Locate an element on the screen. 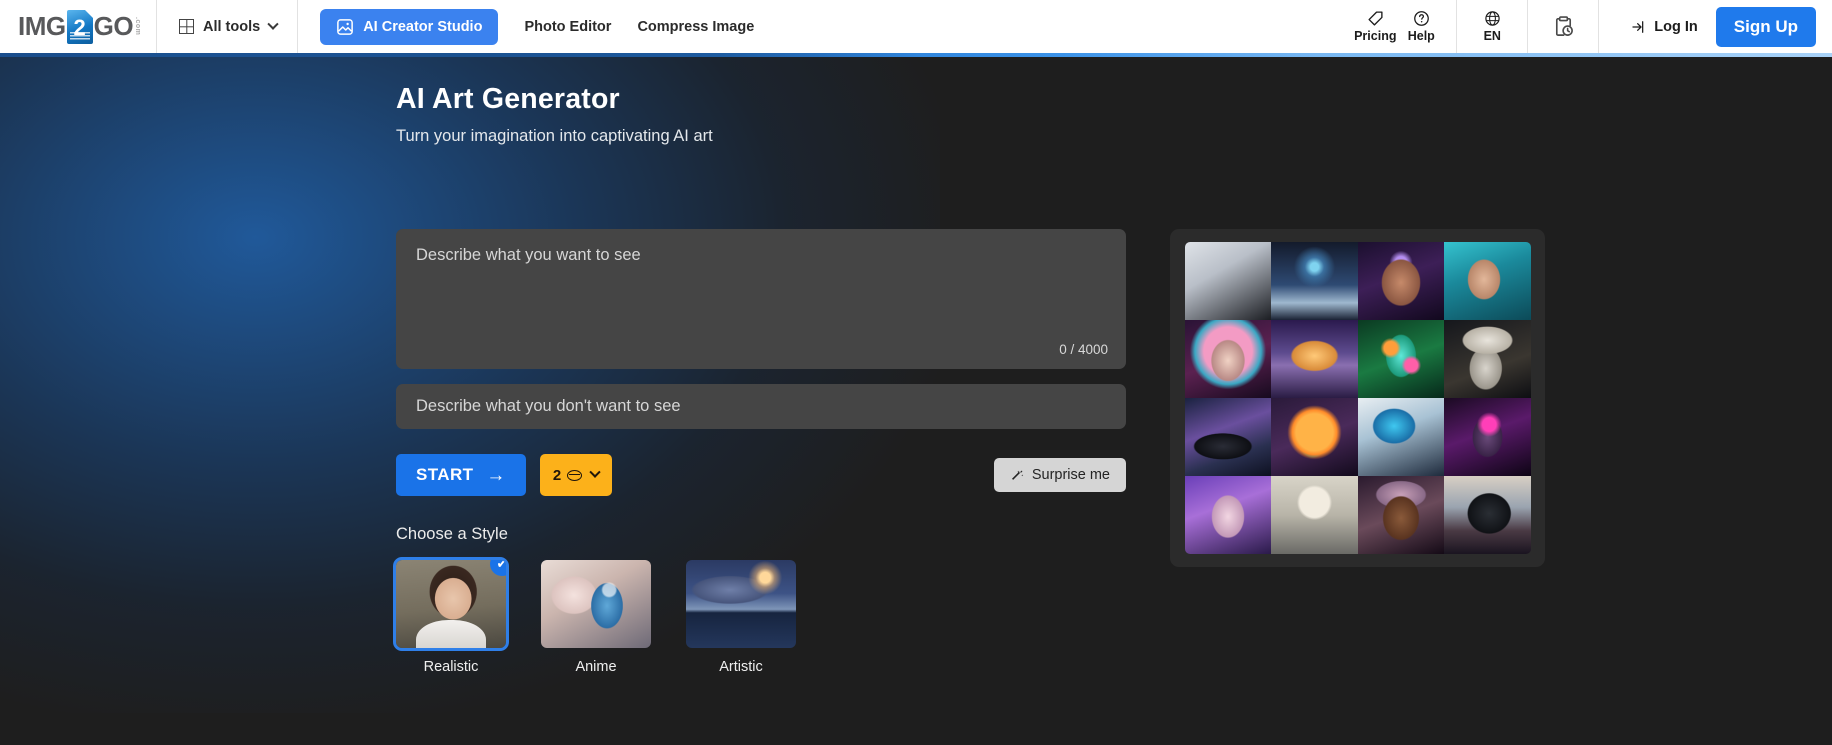 The height and width of the screenshot is (745, 1832). history-button is located at coordinates (1563, 26).